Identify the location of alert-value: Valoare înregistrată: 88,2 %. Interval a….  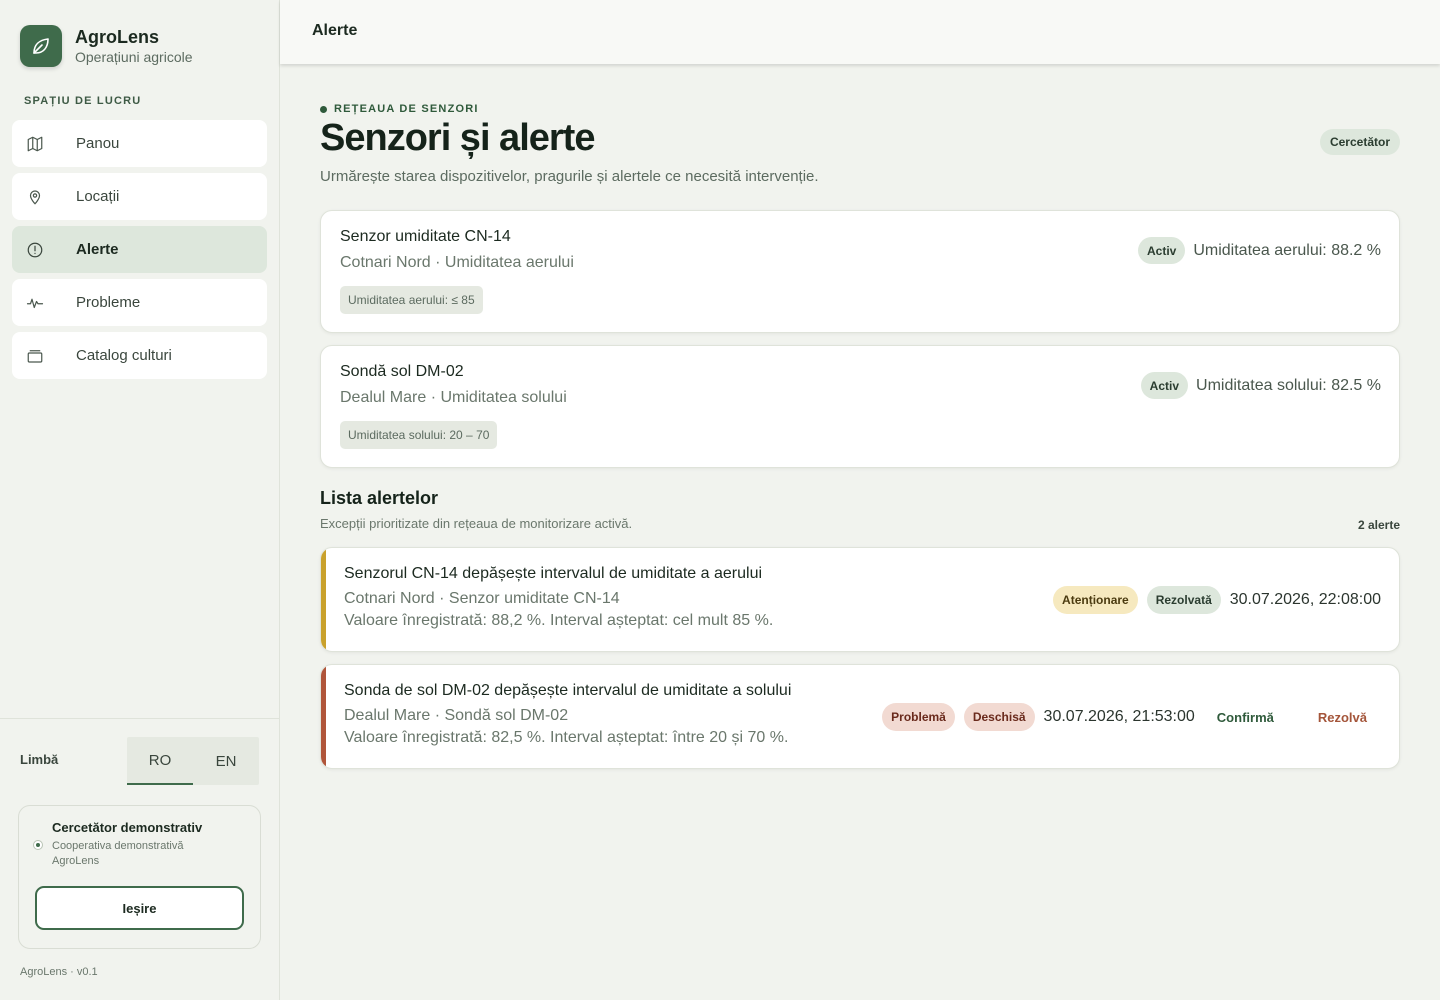
(559, 620).